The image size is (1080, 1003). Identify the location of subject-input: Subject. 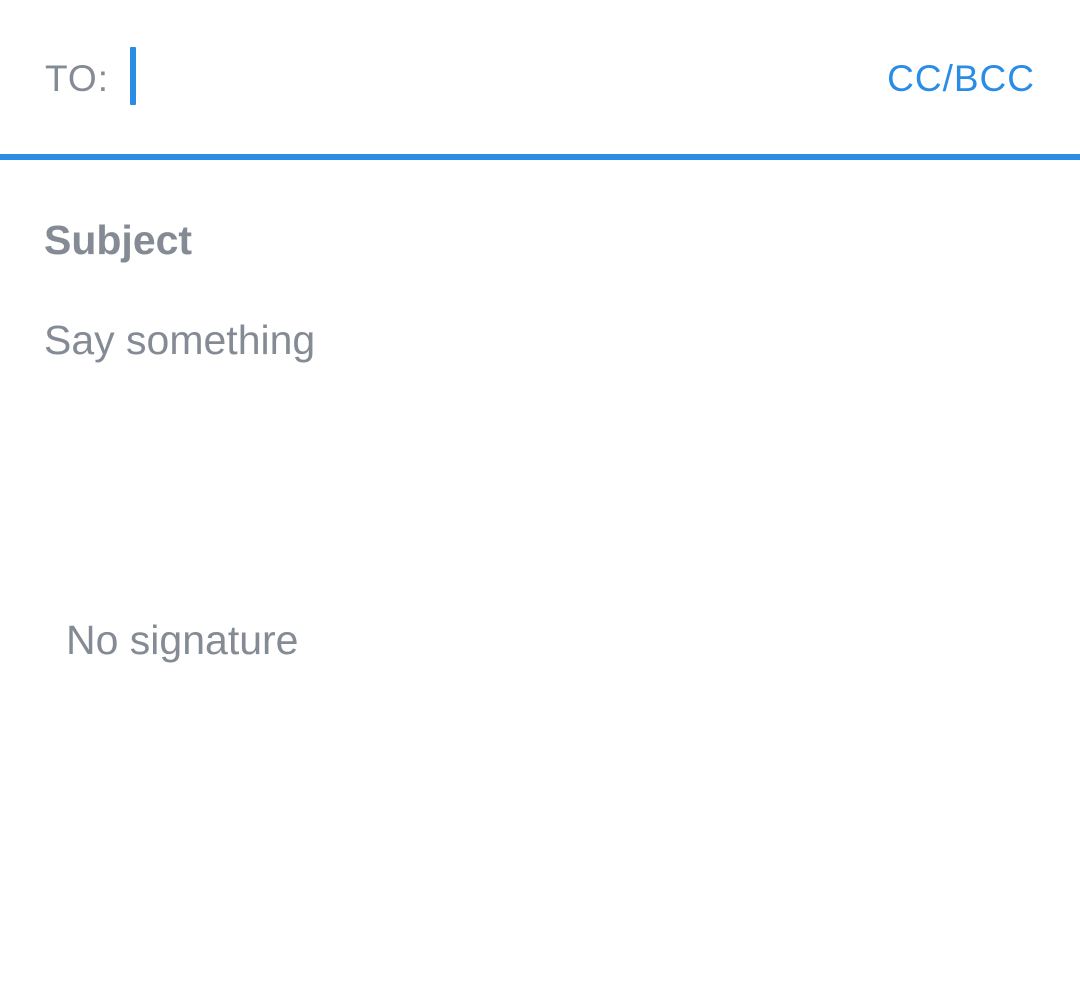
(539, 240).